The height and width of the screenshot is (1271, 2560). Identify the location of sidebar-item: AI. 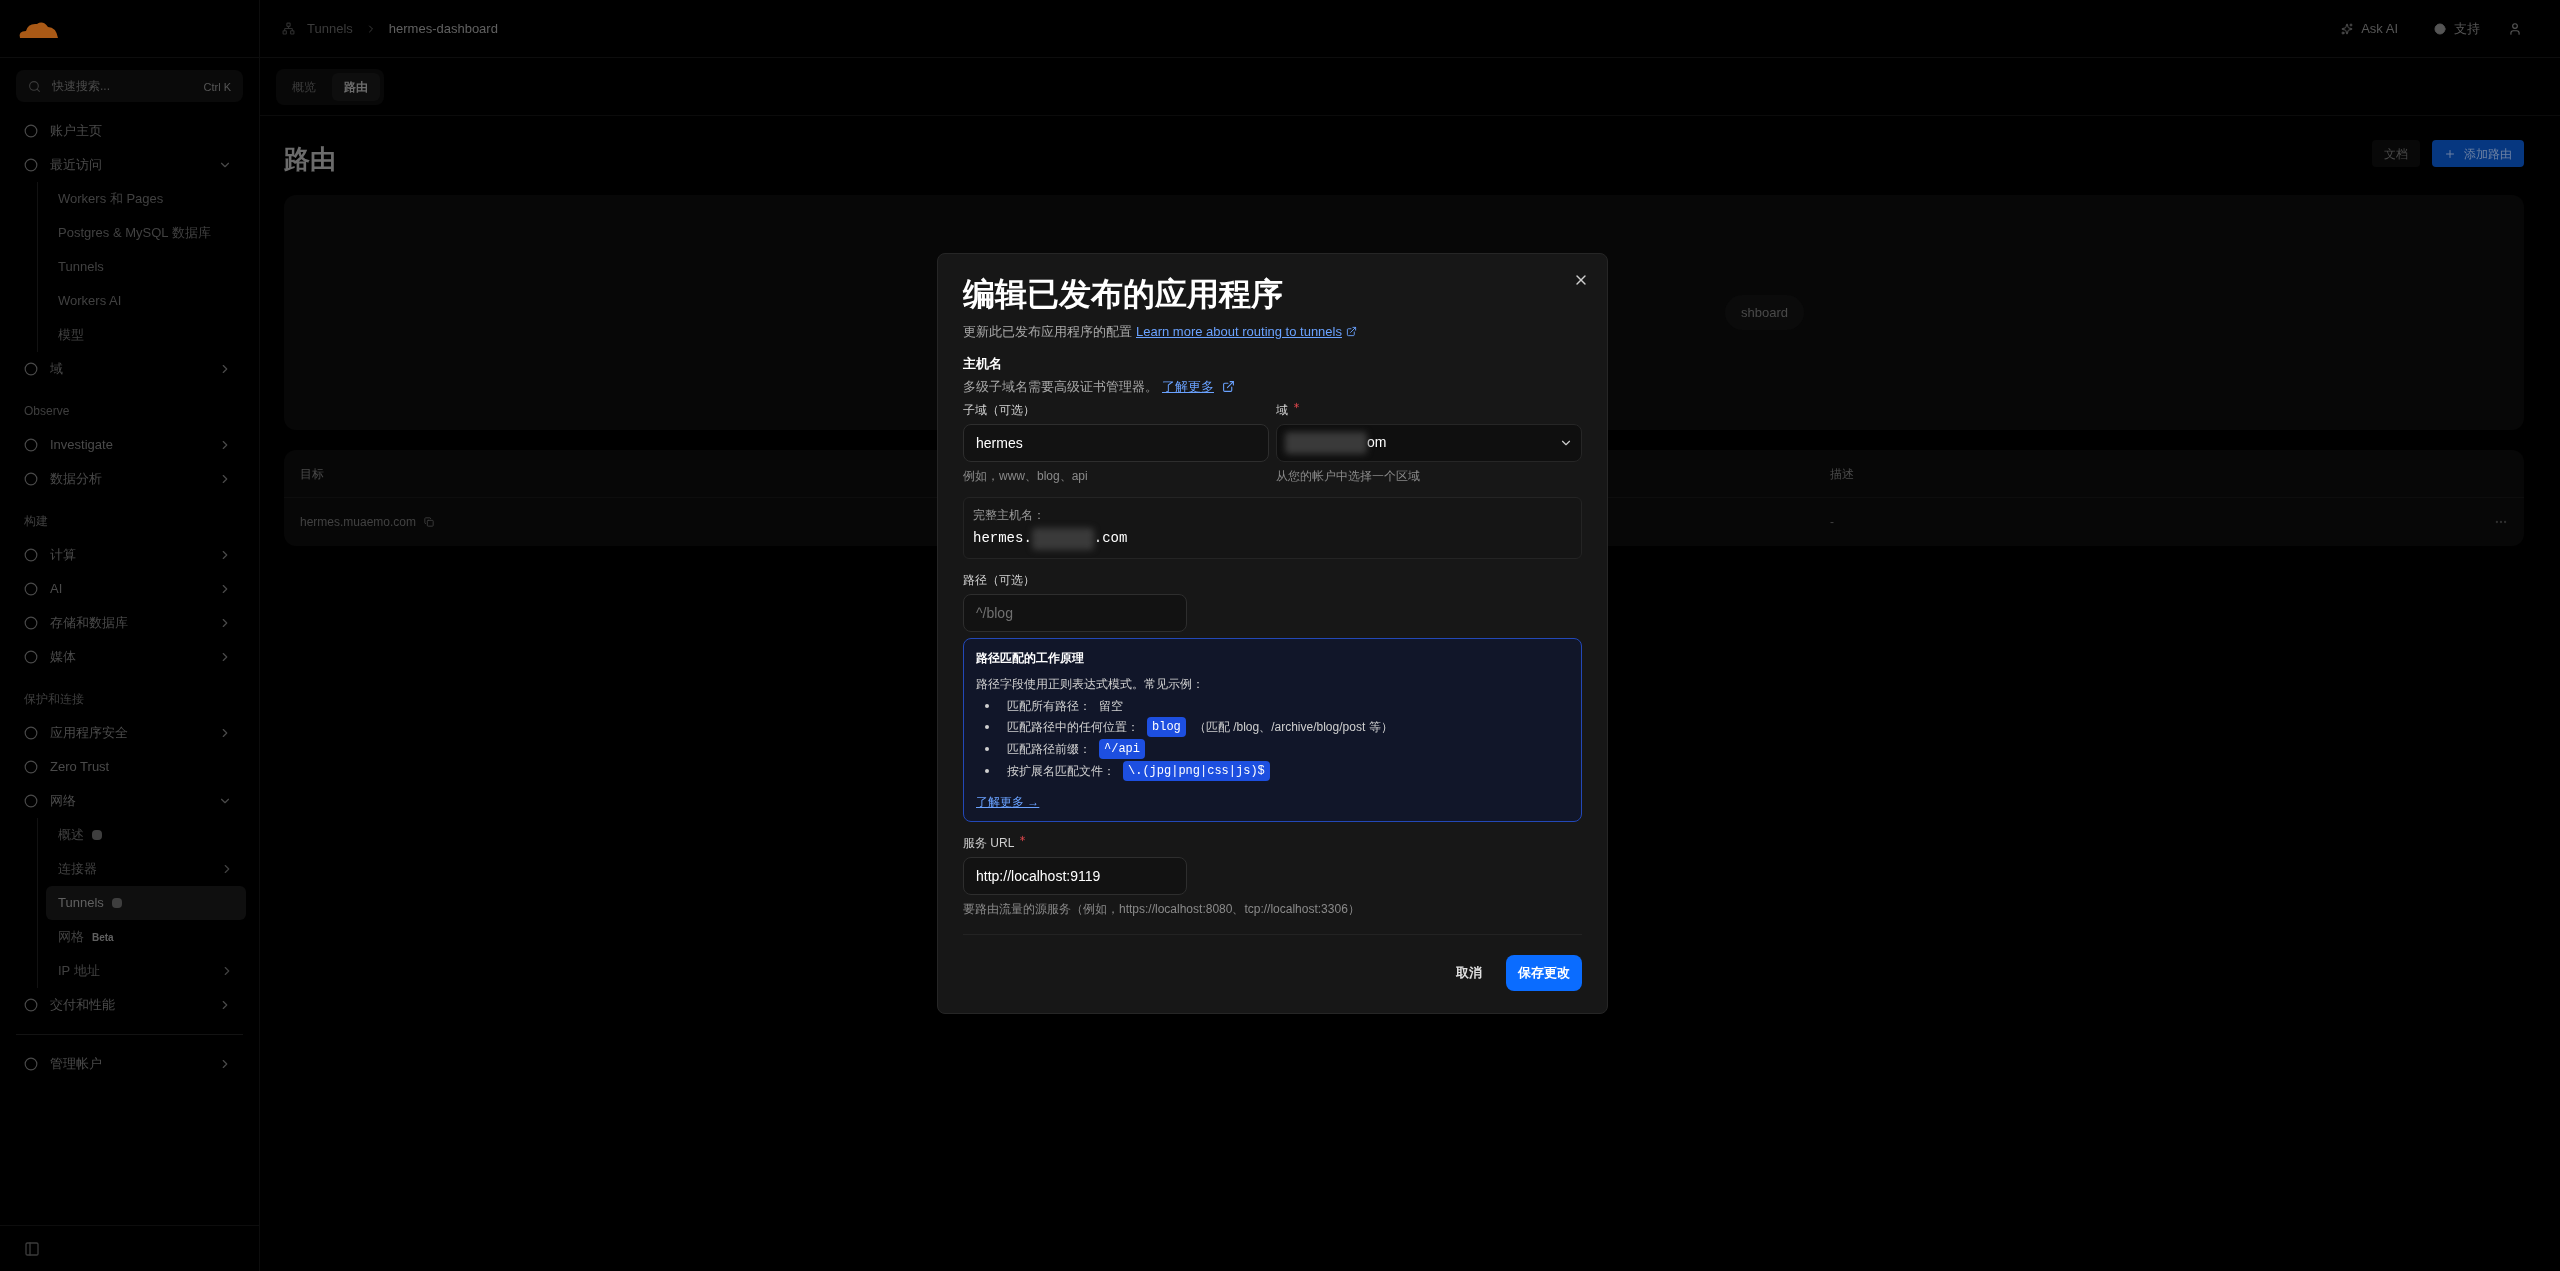
(128, 589).